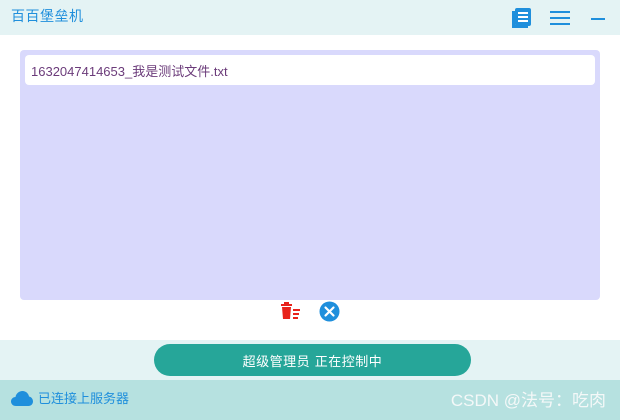 Image resolution: width=620 pixels, height=420 pixels. I want to click on control-status-button: 超级管理员 正在控制中, so click(312, 360).